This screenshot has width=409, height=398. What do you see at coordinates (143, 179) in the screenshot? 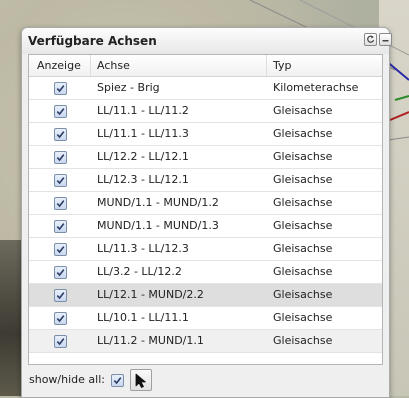
I see `achse-cell: LL/12.3 - LL/12.1` at bounding box center [143, 179].